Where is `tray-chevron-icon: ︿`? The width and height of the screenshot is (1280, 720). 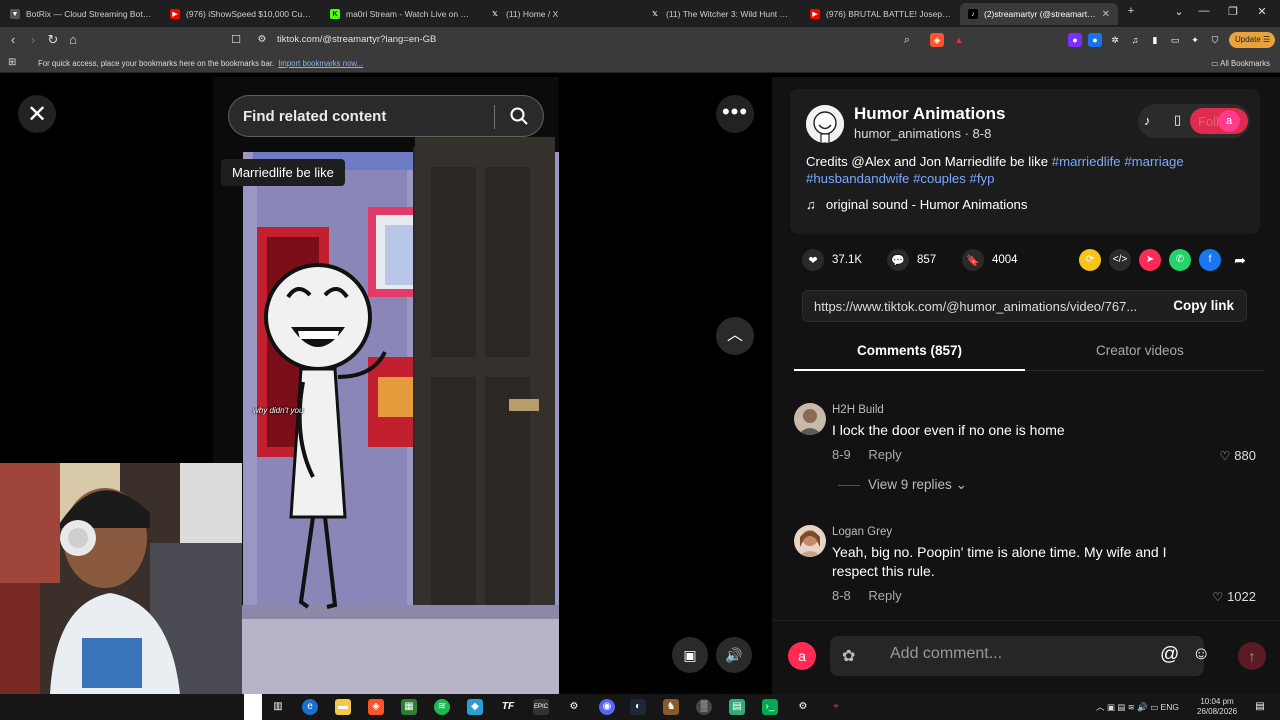
tray-chevron-icon: ︿ is located at coordinates (1100, 707).